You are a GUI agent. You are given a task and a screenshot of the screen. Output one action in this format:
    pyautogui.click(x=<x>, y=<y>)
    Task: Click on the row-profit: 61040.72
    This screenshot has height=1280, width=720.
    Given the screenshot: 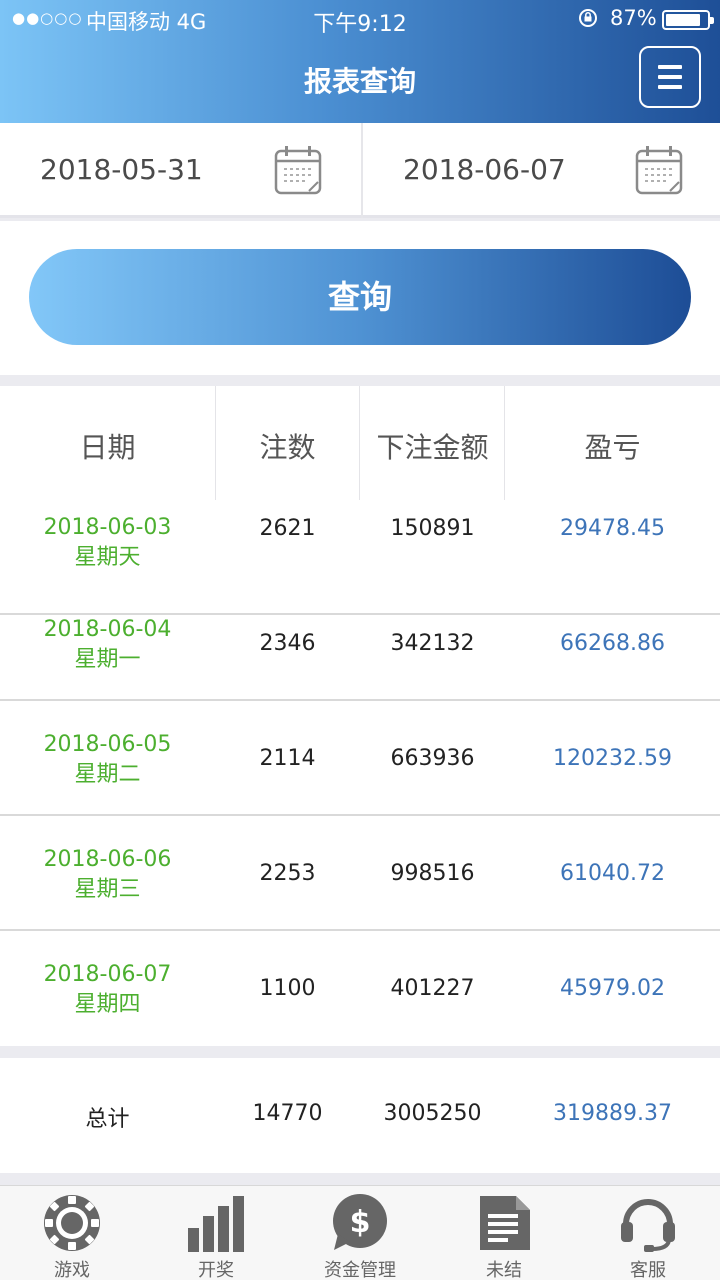 What is the action you would take?
    pyautogui.click(x=612, y=873)
    